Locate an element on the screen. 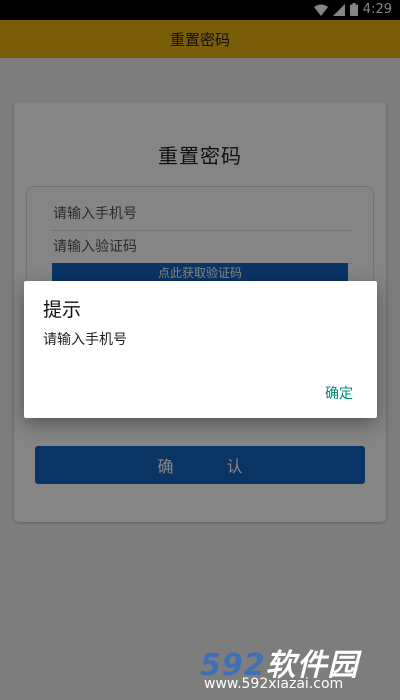 The height and width of the screenshot is (700, 400). watermark: 592软件园 www.592xiazai.com is located at coordinates (296, 670).